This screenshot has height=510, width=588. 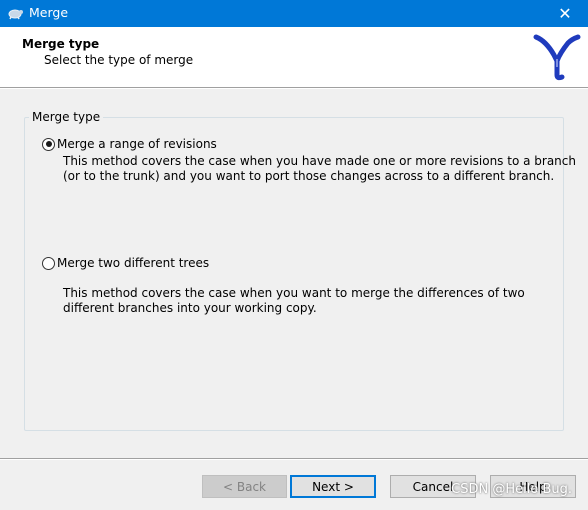 I want to click on window-title: Merge, so click(x=49, y=12).